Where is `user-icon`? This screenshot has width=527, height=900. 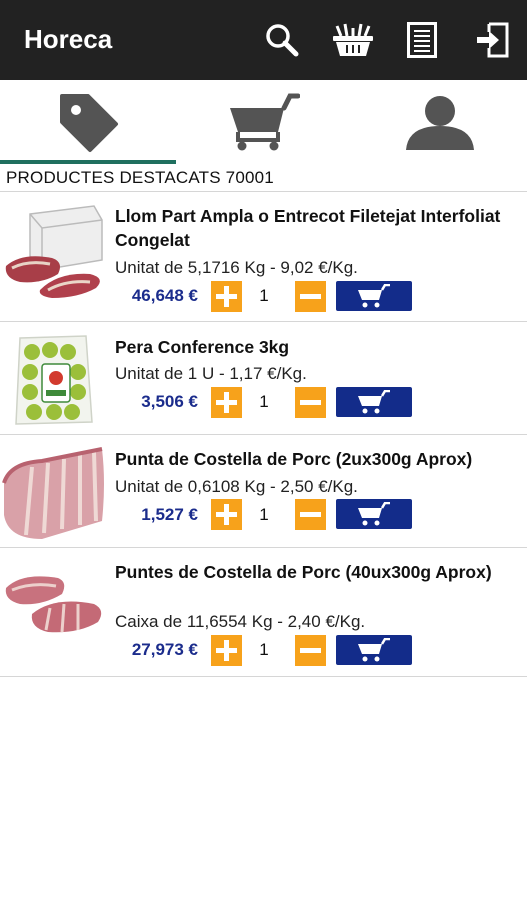 user-icon is located at coordinates (439, 123).